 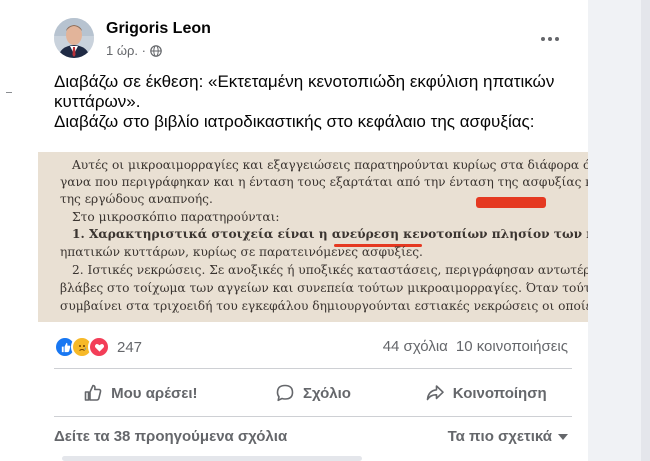 I want to click on comment-composer-edge, so click(x=212, y=458).